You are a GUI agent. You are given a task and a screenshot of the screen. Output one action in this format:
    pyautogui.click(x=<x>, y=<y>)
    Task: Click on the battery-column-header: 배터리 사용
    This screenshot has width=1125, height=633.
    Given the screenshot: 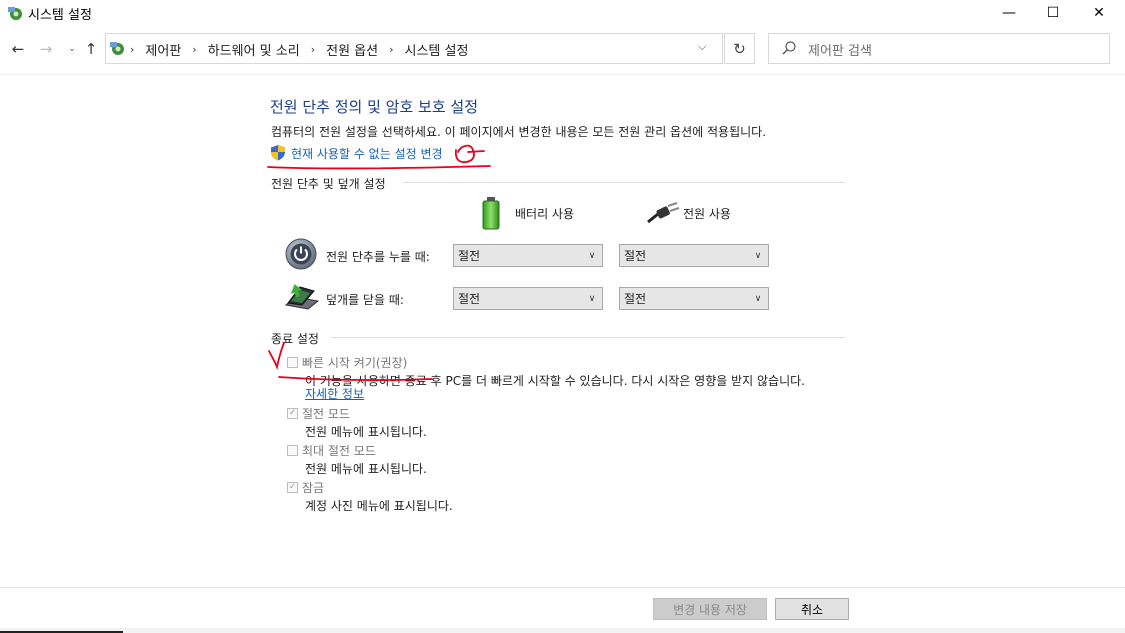 What is the action you would take?
    pyautogui.click(x=545, y=214)
    